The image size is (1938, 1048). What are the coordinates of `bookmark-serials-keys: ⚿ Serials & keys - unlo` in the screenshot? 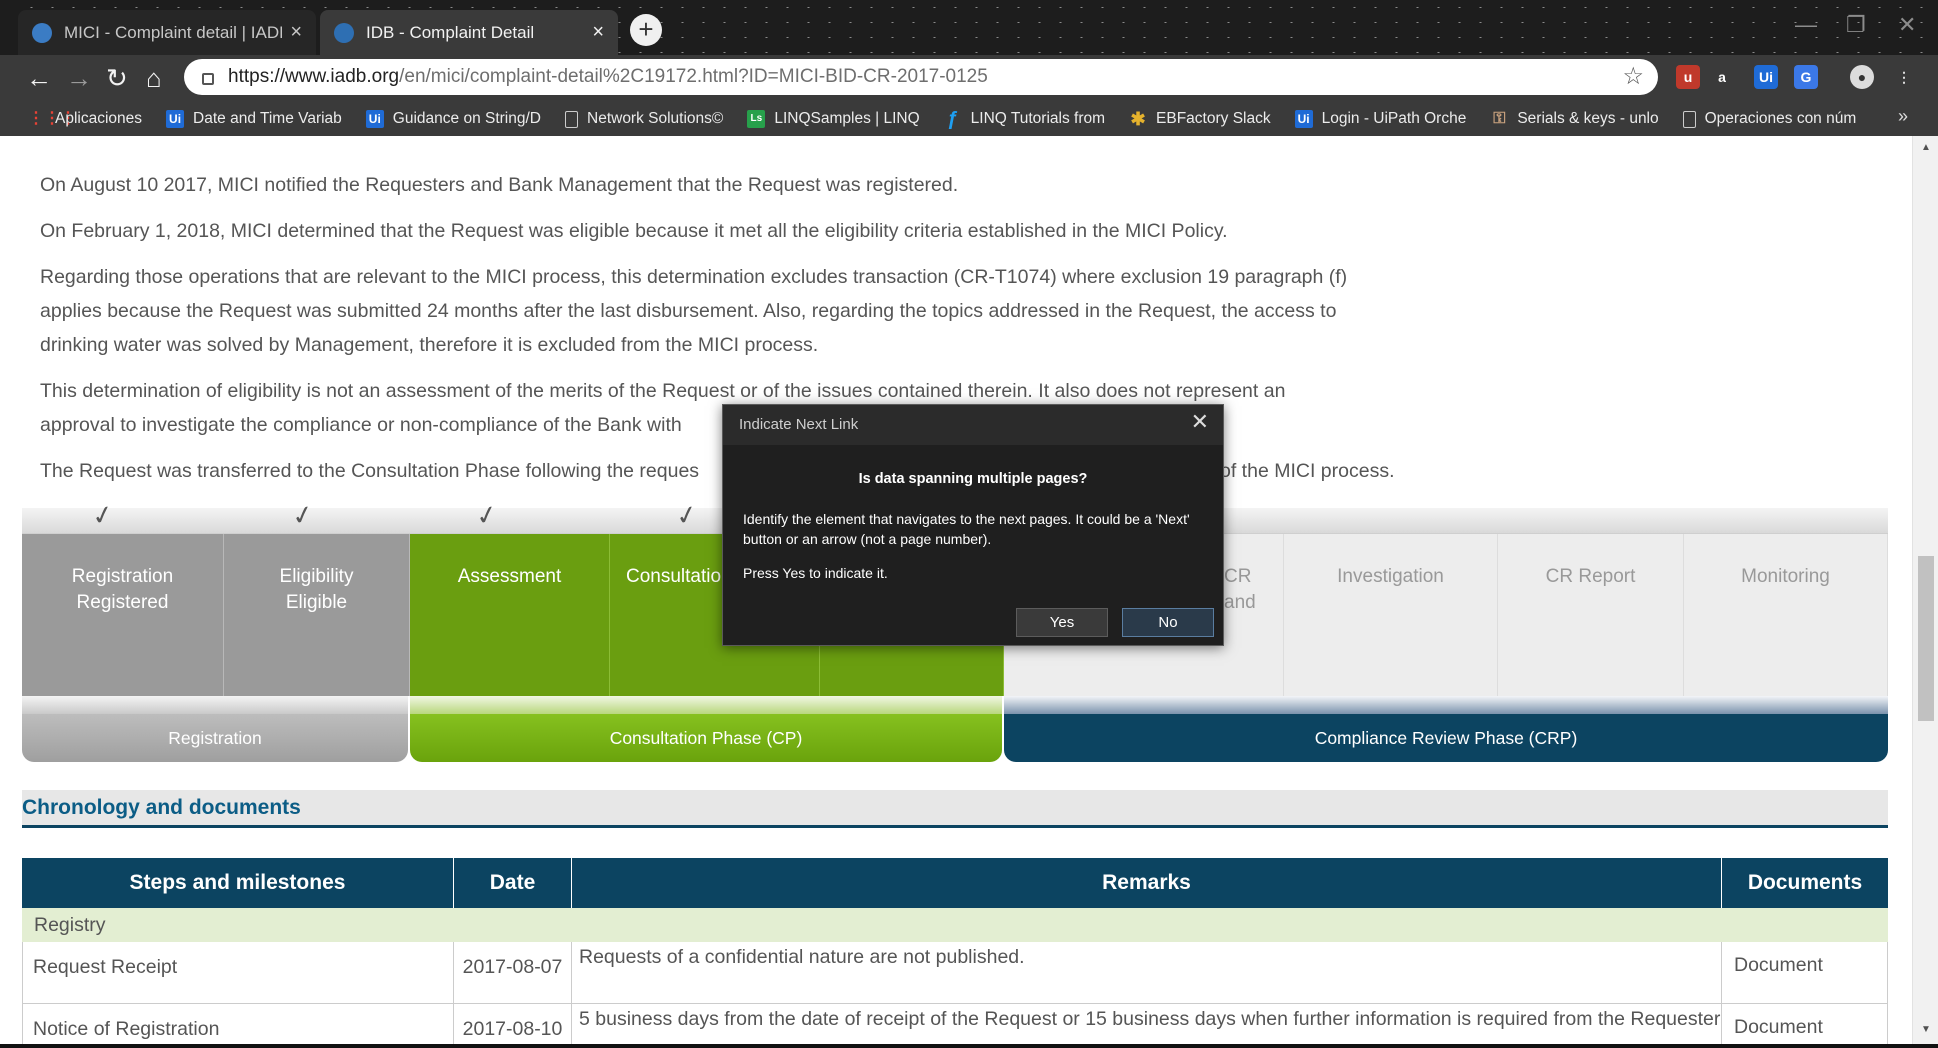 It's located at (1574, 119).